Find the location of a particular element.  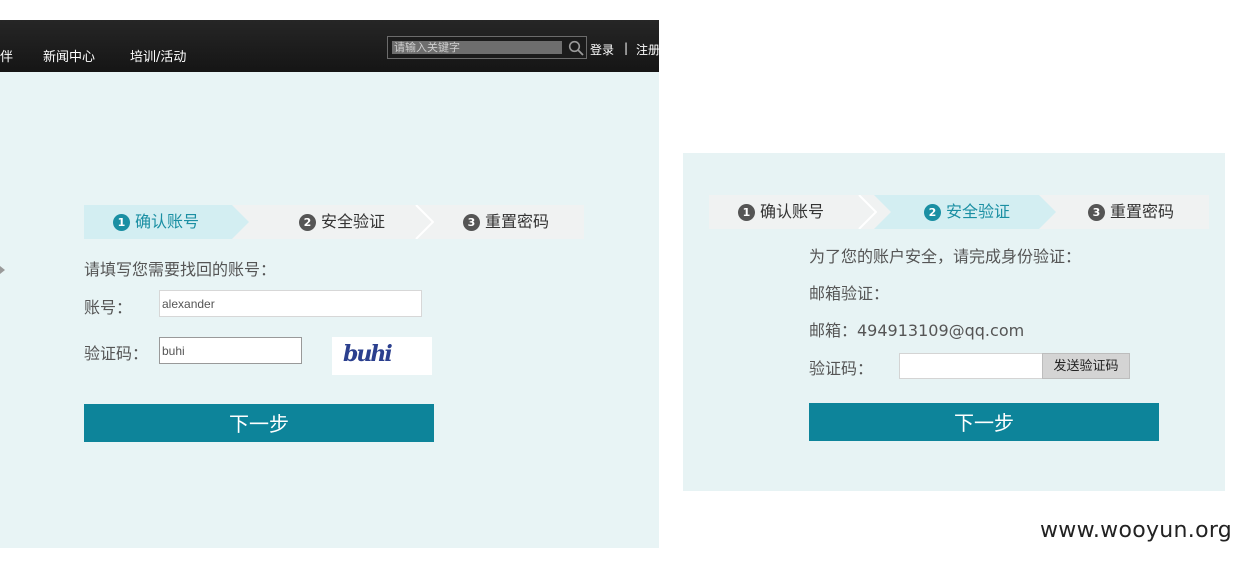

captcha-label: 验证码： is located at coordinates (116, 353).